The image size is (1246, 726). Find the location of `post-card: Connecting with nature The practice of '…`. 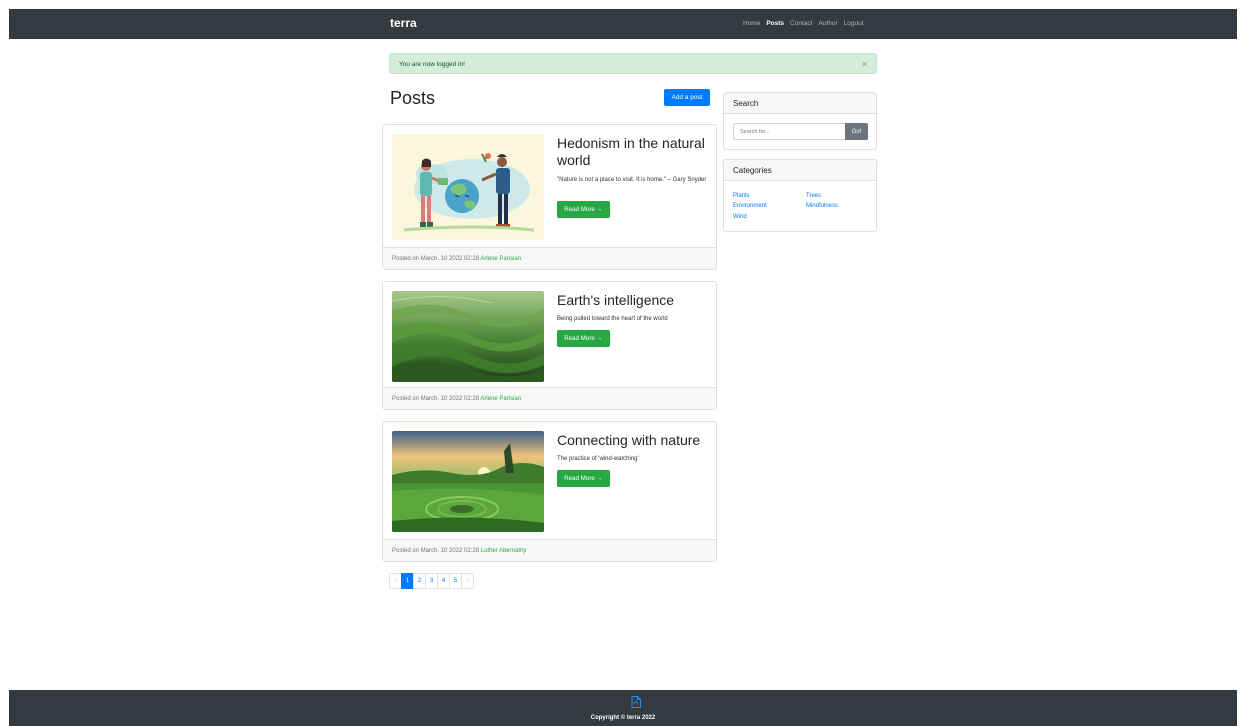

post-card: Connecting with nature The practice of '… is located at coordinates (549, 491).